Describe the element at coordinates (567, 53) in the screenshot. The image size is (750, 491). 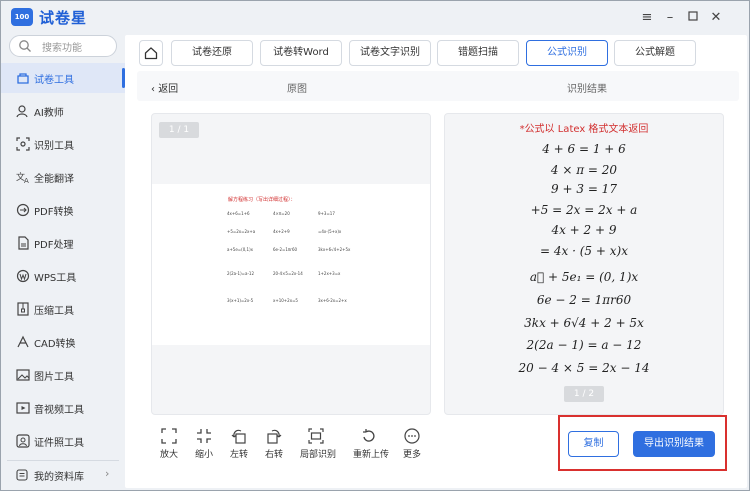
I see `tab-formula-recognition: 公式识别` at that location.